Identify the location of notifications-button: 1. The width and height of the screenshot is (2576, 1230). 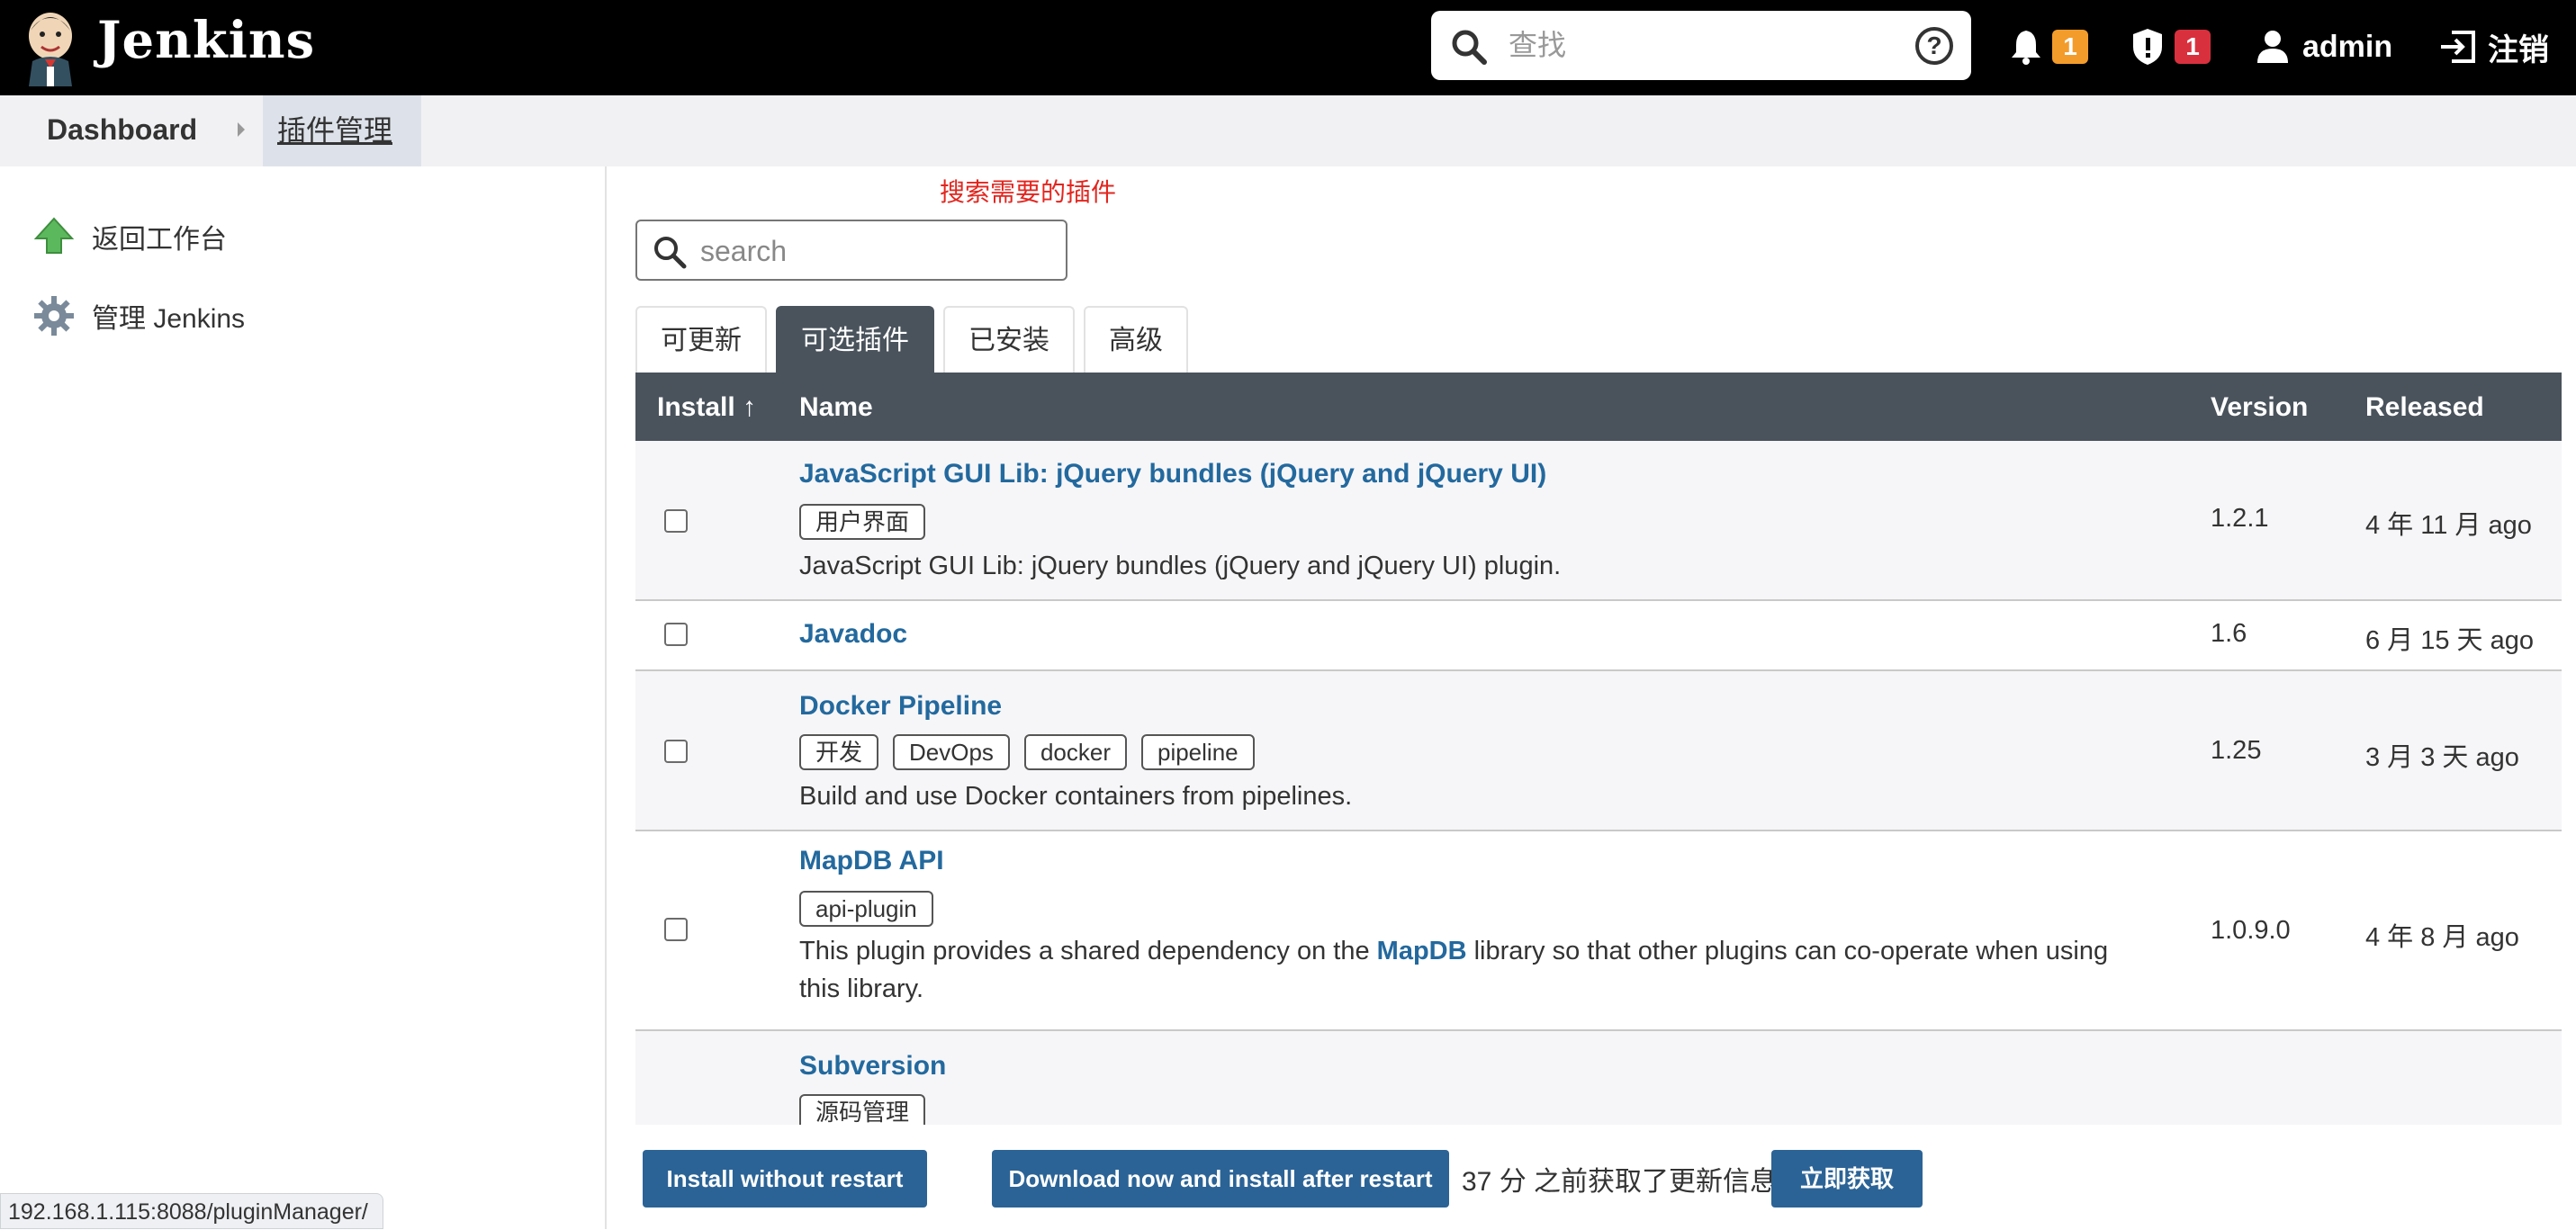
(2048, 47).